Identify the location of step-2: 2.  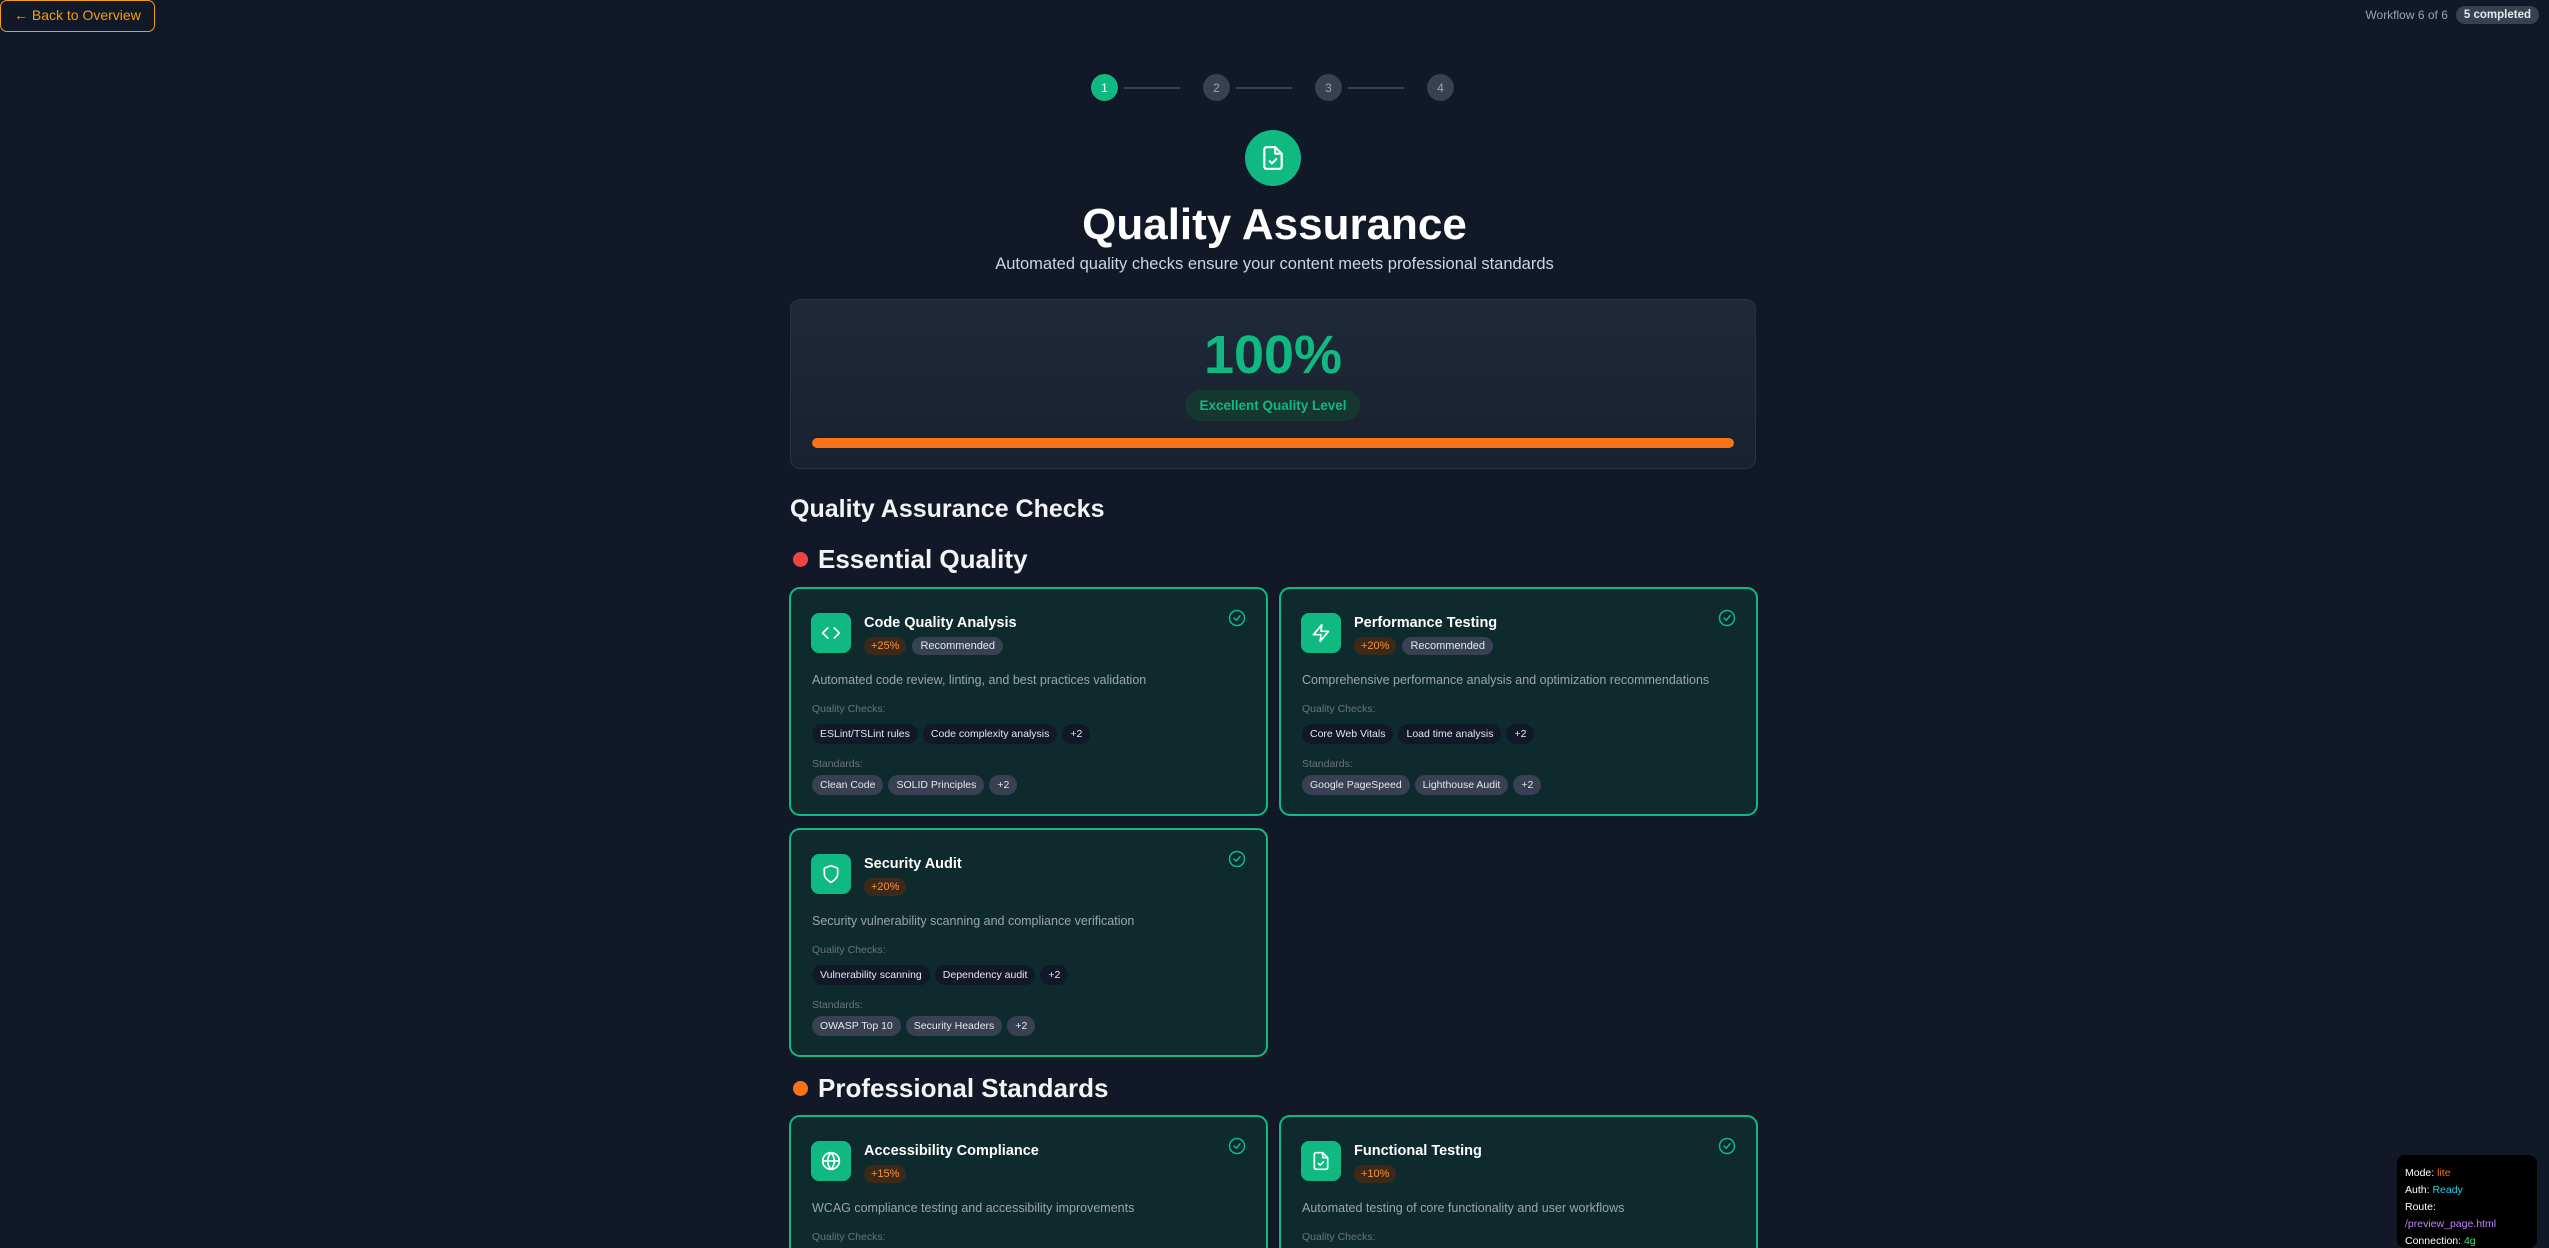
(1216, 87).